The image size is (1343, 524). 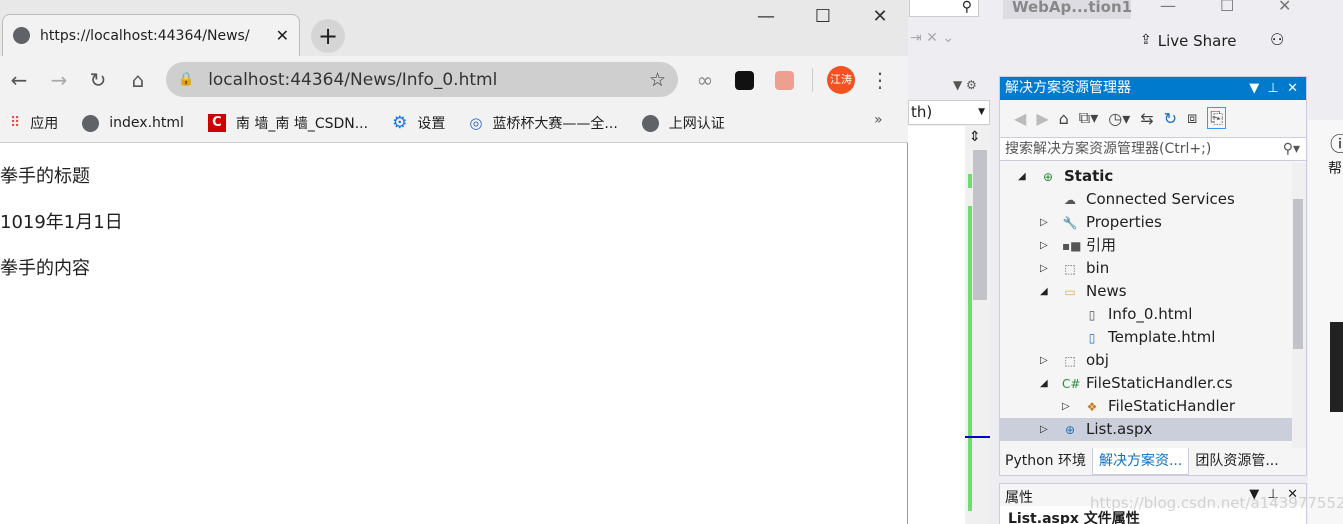 What do you see at coordinates (1168, 7) in the screenshot?
I see `vs-minimize-button: —` at bounding box center [1168, 7].